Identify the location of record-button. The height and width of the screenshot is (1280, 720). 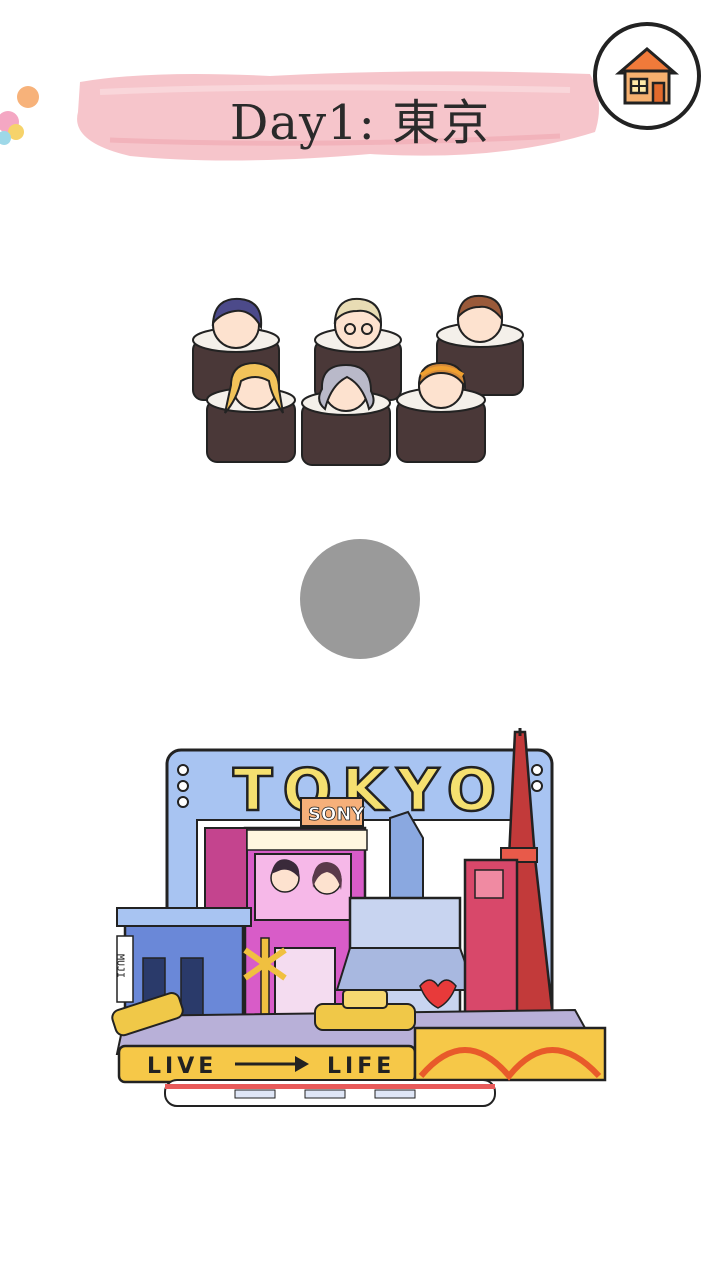
(360, 599).